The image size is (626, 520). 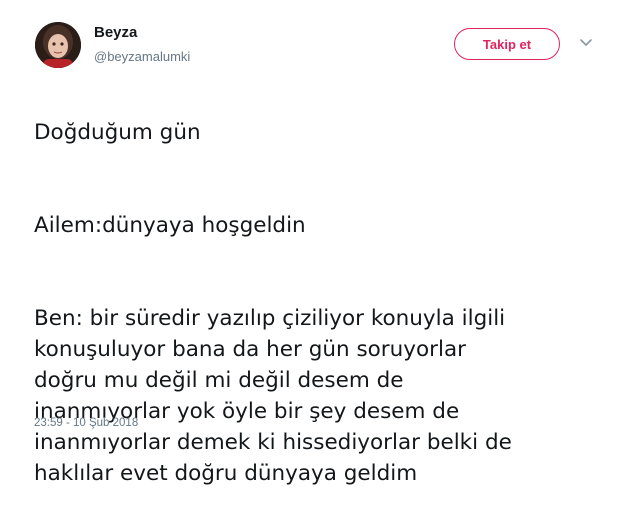 I want to click on display-name: Beyza, so click(x=115, y=32).